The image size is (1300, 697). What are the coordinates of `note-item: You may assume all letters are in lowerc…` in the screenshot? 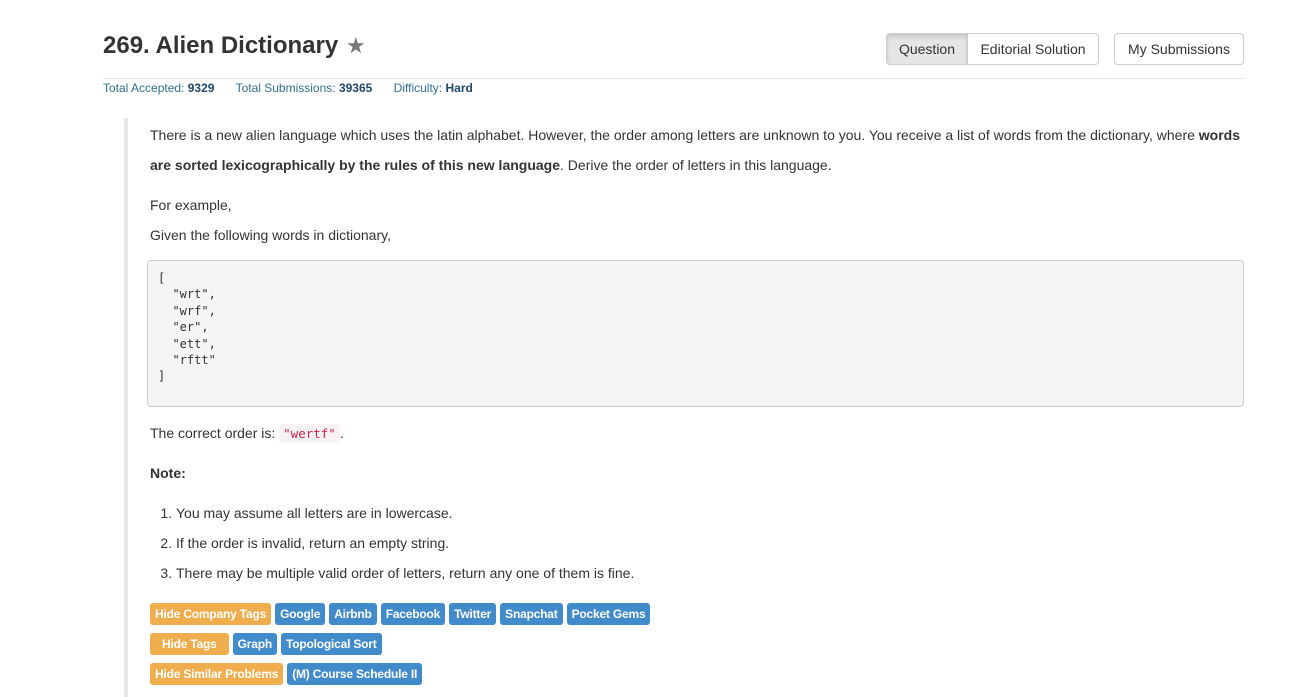 It's located at (405, 513).